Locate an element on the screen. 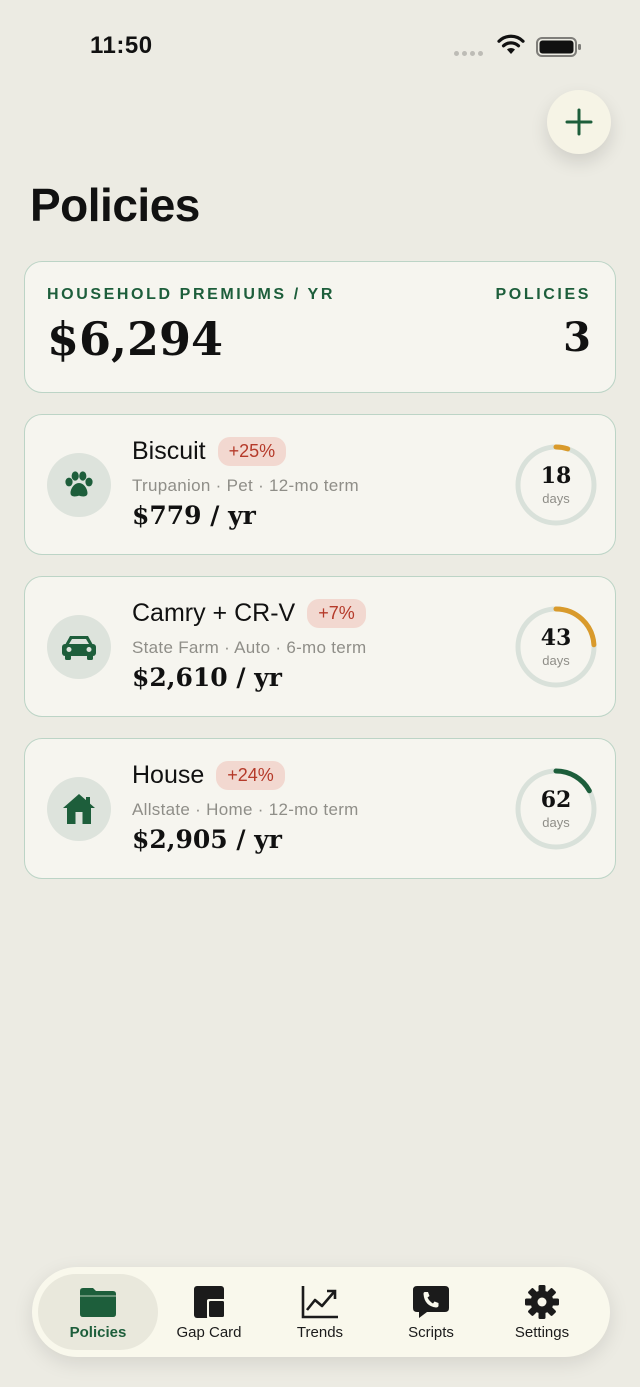  policies-count-label: POLICIES is located at coordinates (543, 294).